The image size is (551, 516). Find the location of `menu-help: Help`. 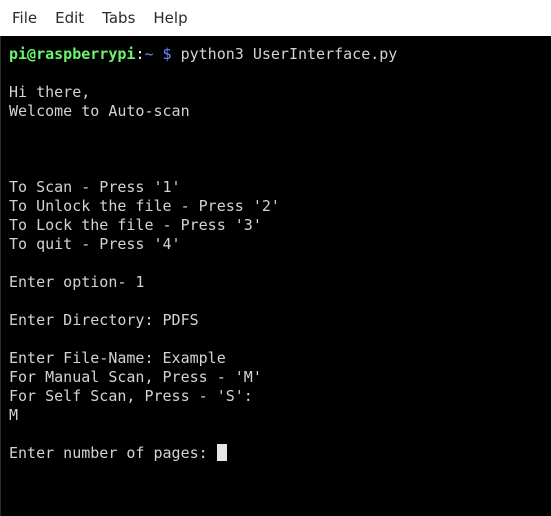

menu-help: Help is located at coordinates (170, 18).